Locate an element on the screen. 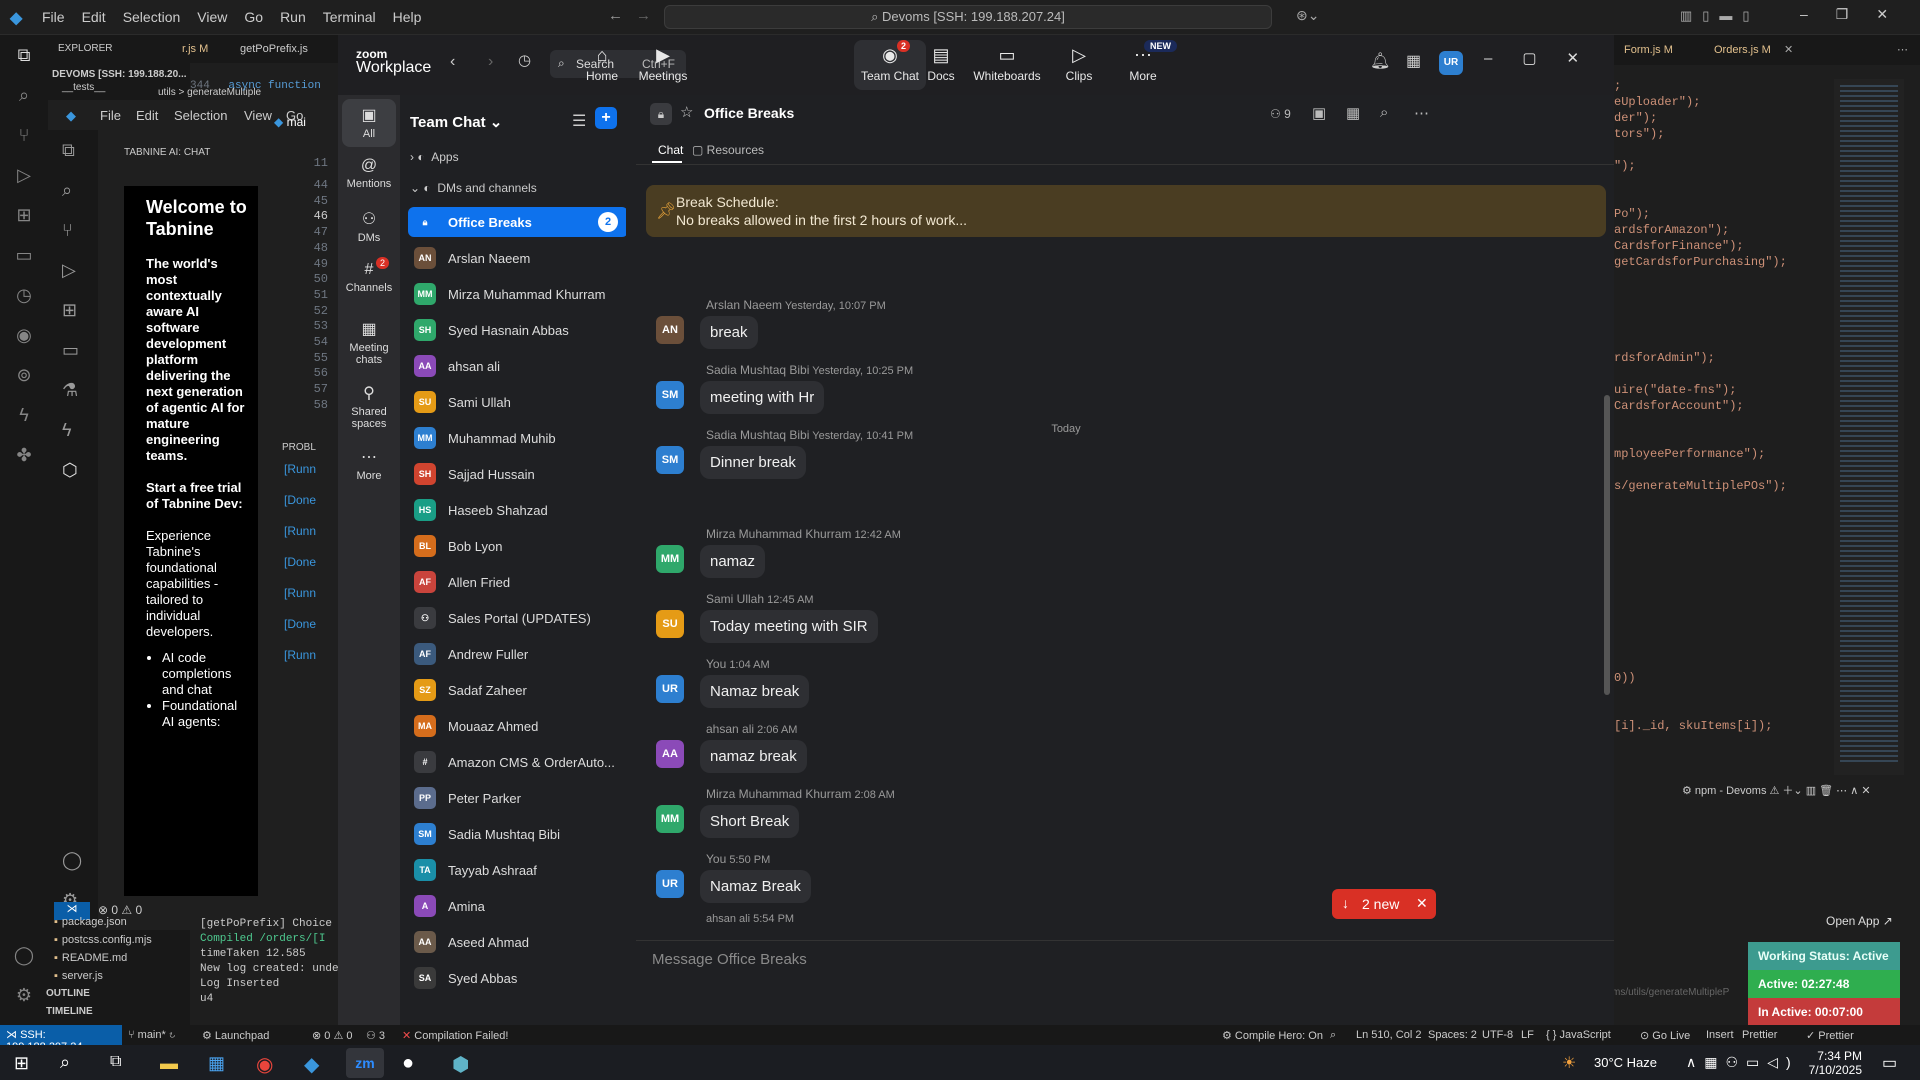 This screenshot has height=1080, width=1920. channel-row: AN Arslan Naeem is located at coordinates (518, 258).